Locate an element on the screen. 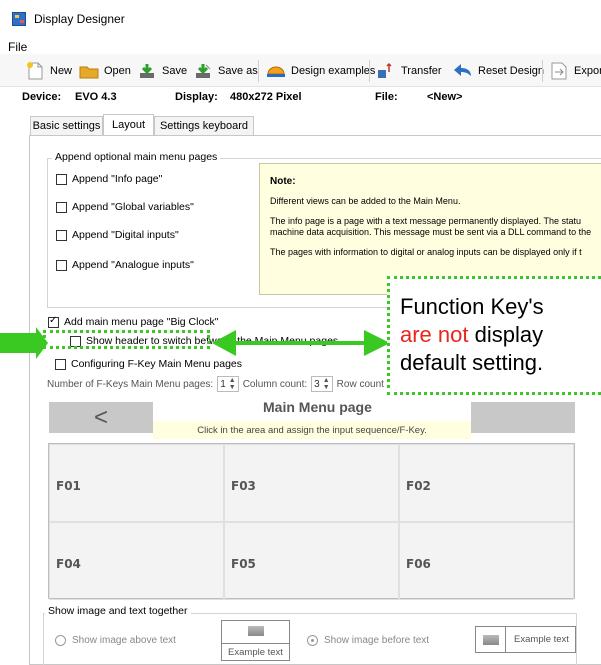  image-above-radio: Show image above text is located at coordinates (115, 640).